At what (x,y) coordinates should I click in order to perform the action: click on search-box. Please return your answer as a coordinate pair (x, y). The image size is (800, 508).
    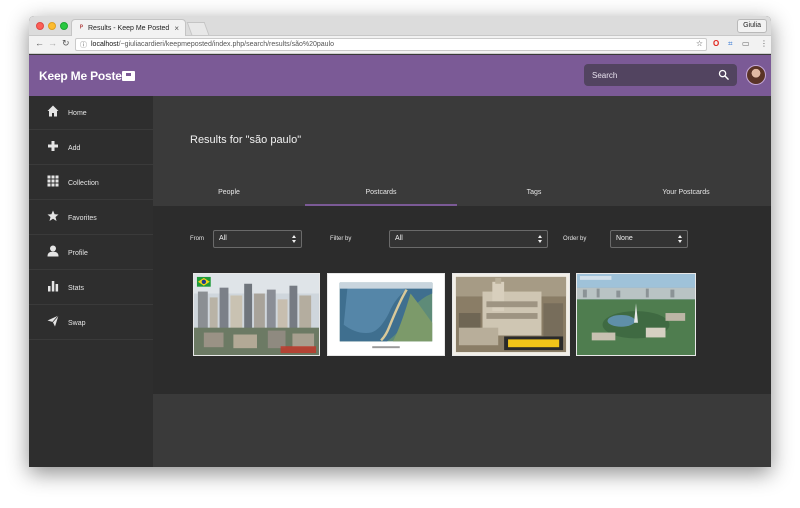
    Looking at the image, I should click on (660, 75).